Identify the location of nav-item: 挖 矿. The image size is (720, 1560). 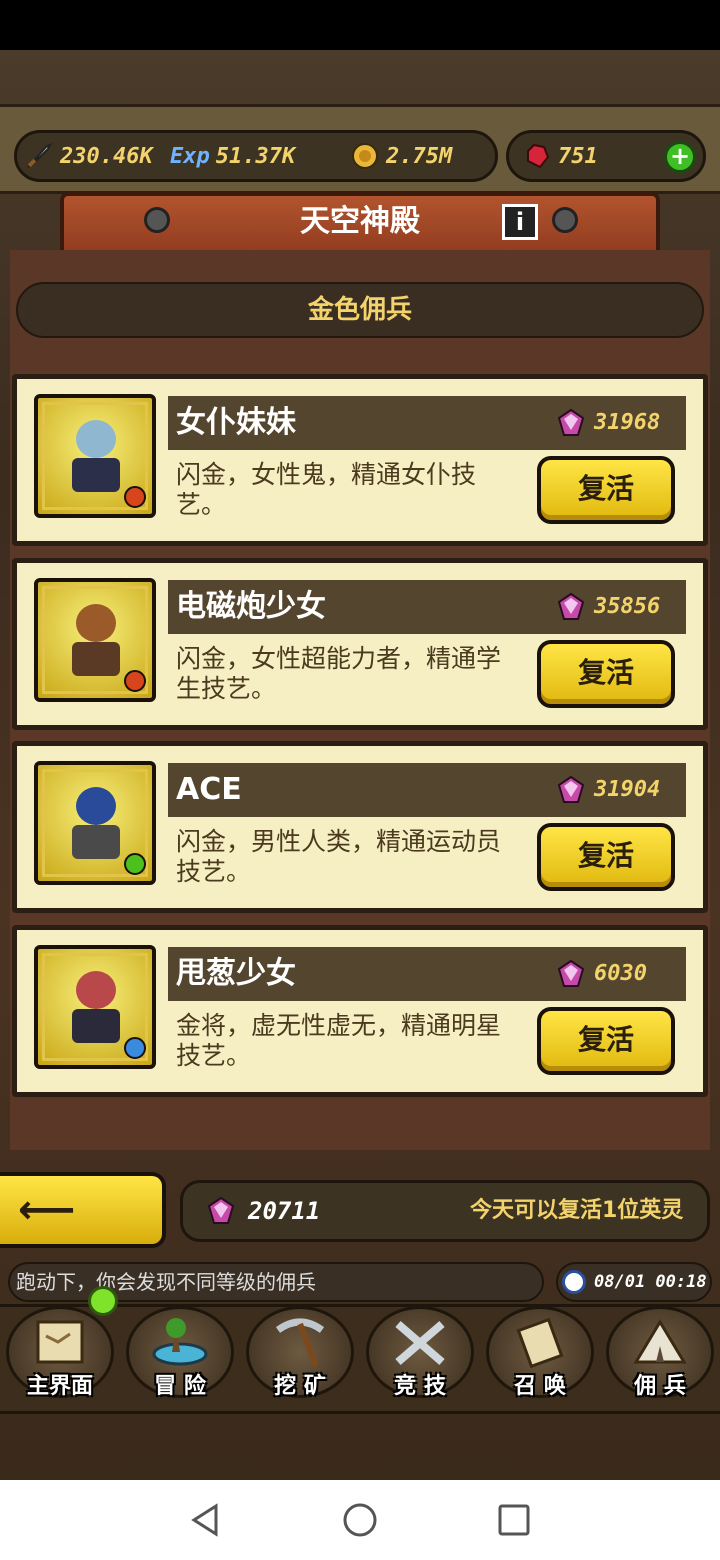
(300, 1352).